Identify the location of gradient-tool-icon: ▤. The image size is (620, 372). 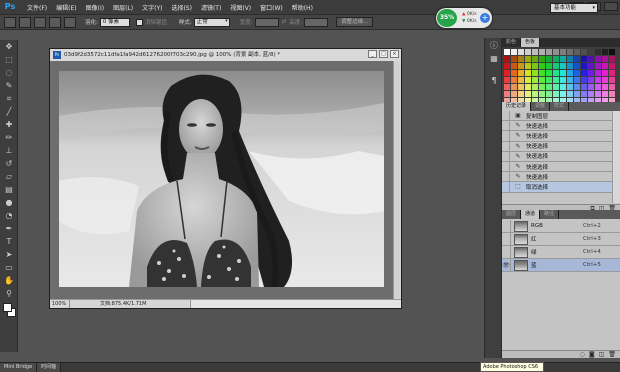
(9, 190).